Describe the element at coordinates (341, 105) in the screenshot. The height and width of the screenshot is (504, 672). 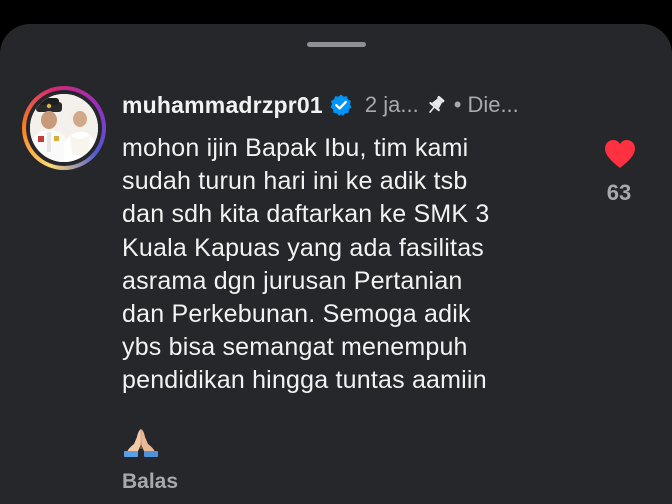
I see `verified-badge-icon` at that location.